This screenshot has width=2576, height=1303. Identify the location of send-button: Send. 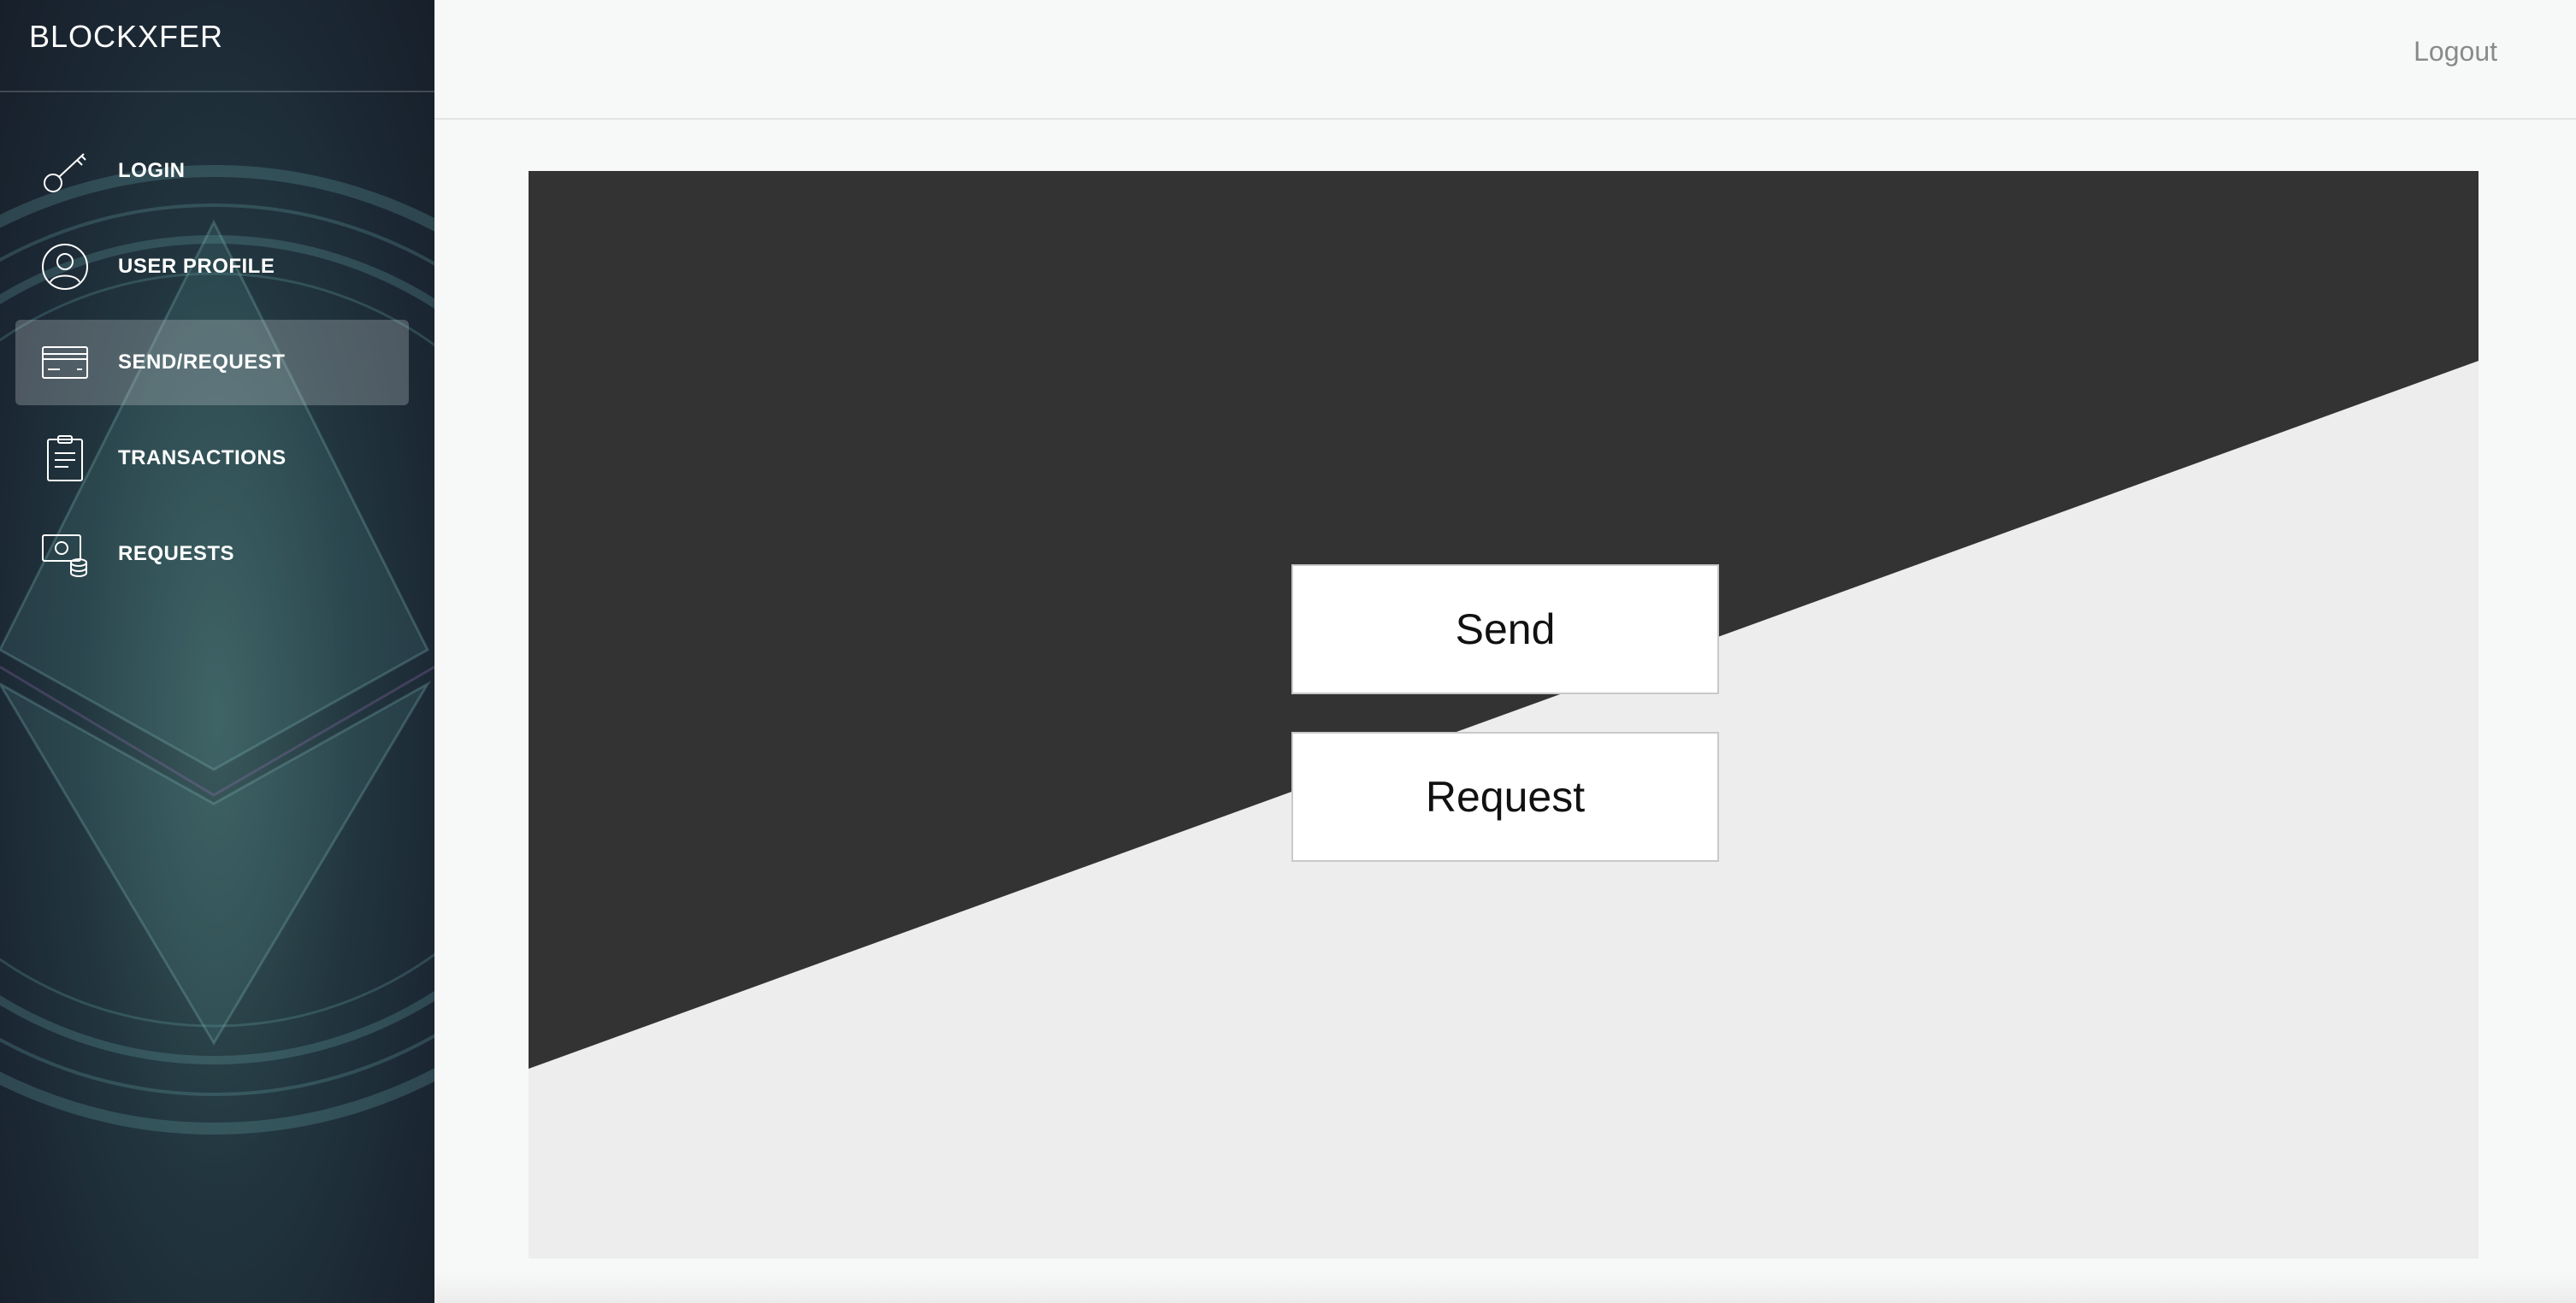
(1505, 629).